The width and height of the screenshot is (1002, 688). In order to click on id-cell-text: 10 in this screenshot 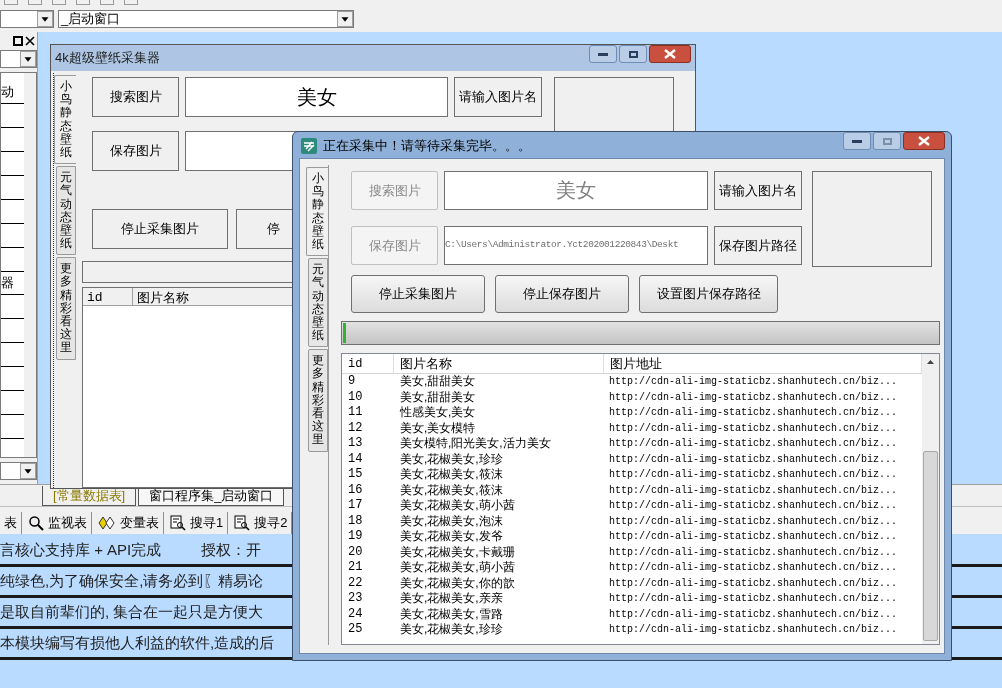, I will do `click(355, 397)`.